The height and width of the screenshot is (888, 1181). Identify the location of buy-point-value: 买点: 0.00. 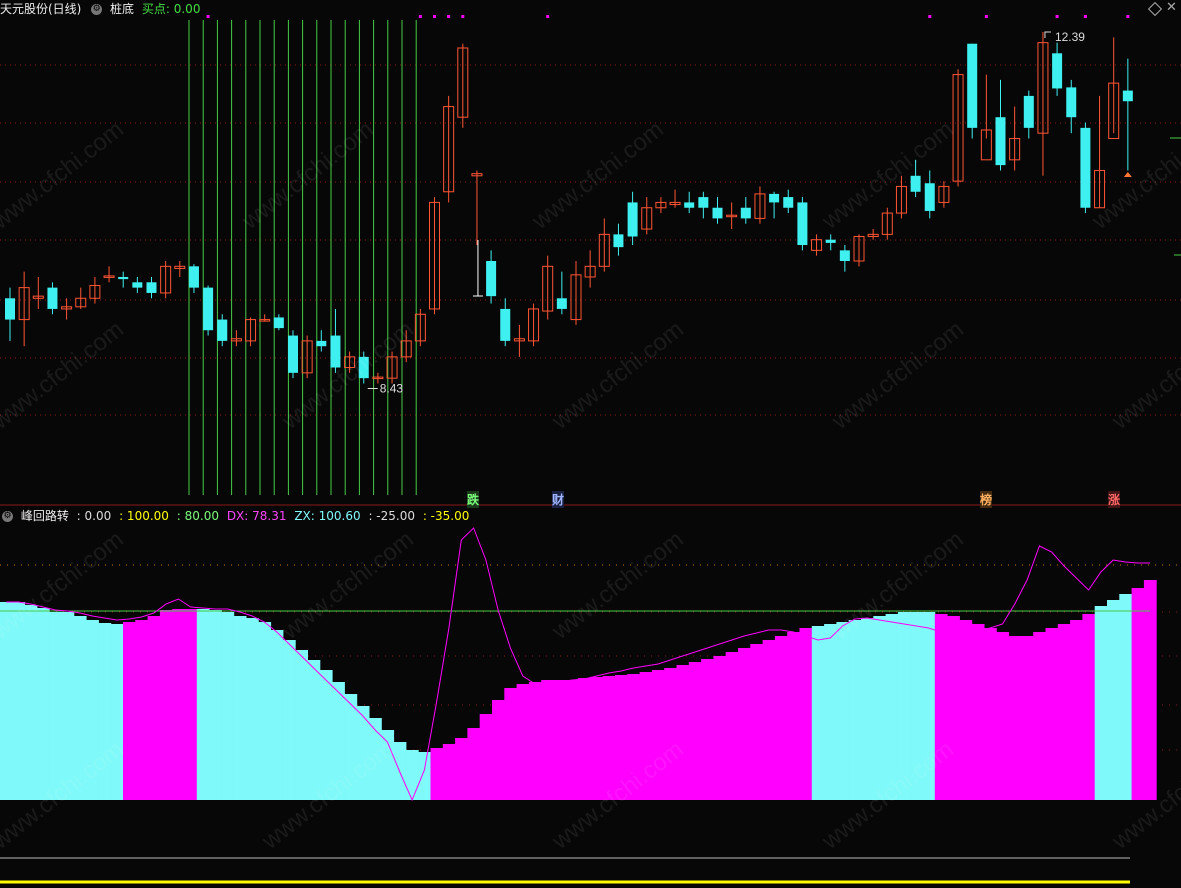
(171, 9).